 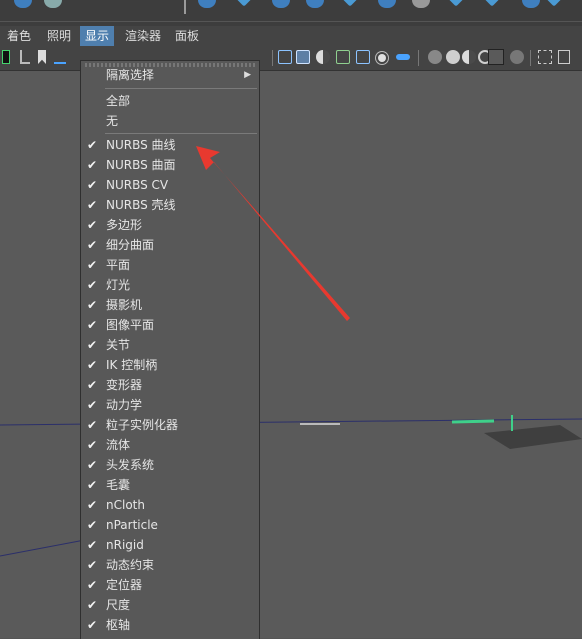 What do you see at coordinates (143, 36) in the screenshot?
I see `menu-renderer: 渲染器` at bounding box center [143, 36].